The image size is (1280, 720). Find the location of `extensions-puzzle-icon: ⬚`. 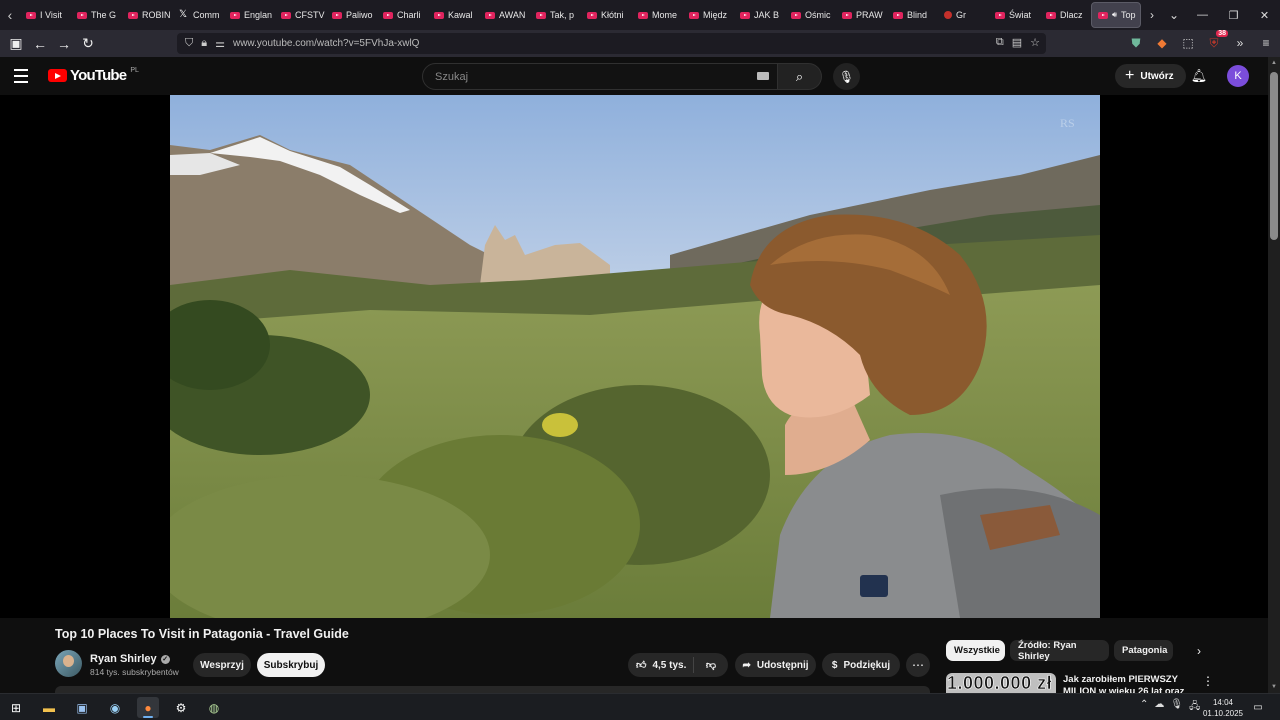

extensions-puzzle-icon: ⬚ is located at coordinates (1188, 43).